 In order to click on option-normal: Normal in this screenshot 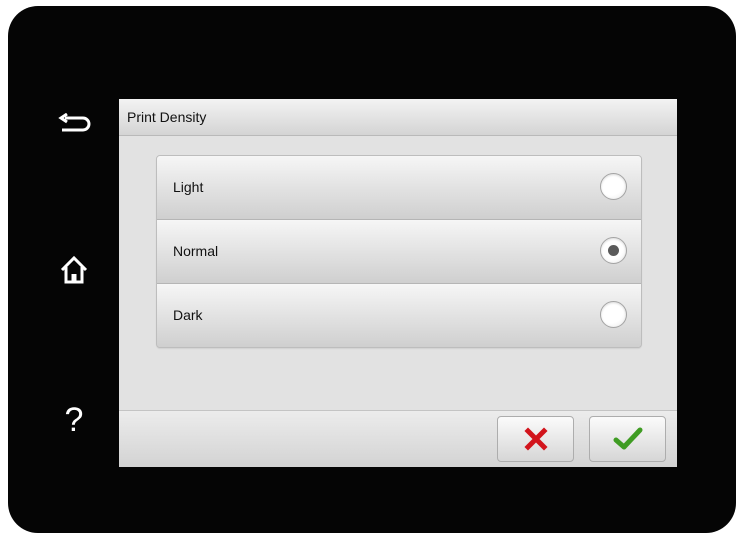, I will do `click(399, 252)`.